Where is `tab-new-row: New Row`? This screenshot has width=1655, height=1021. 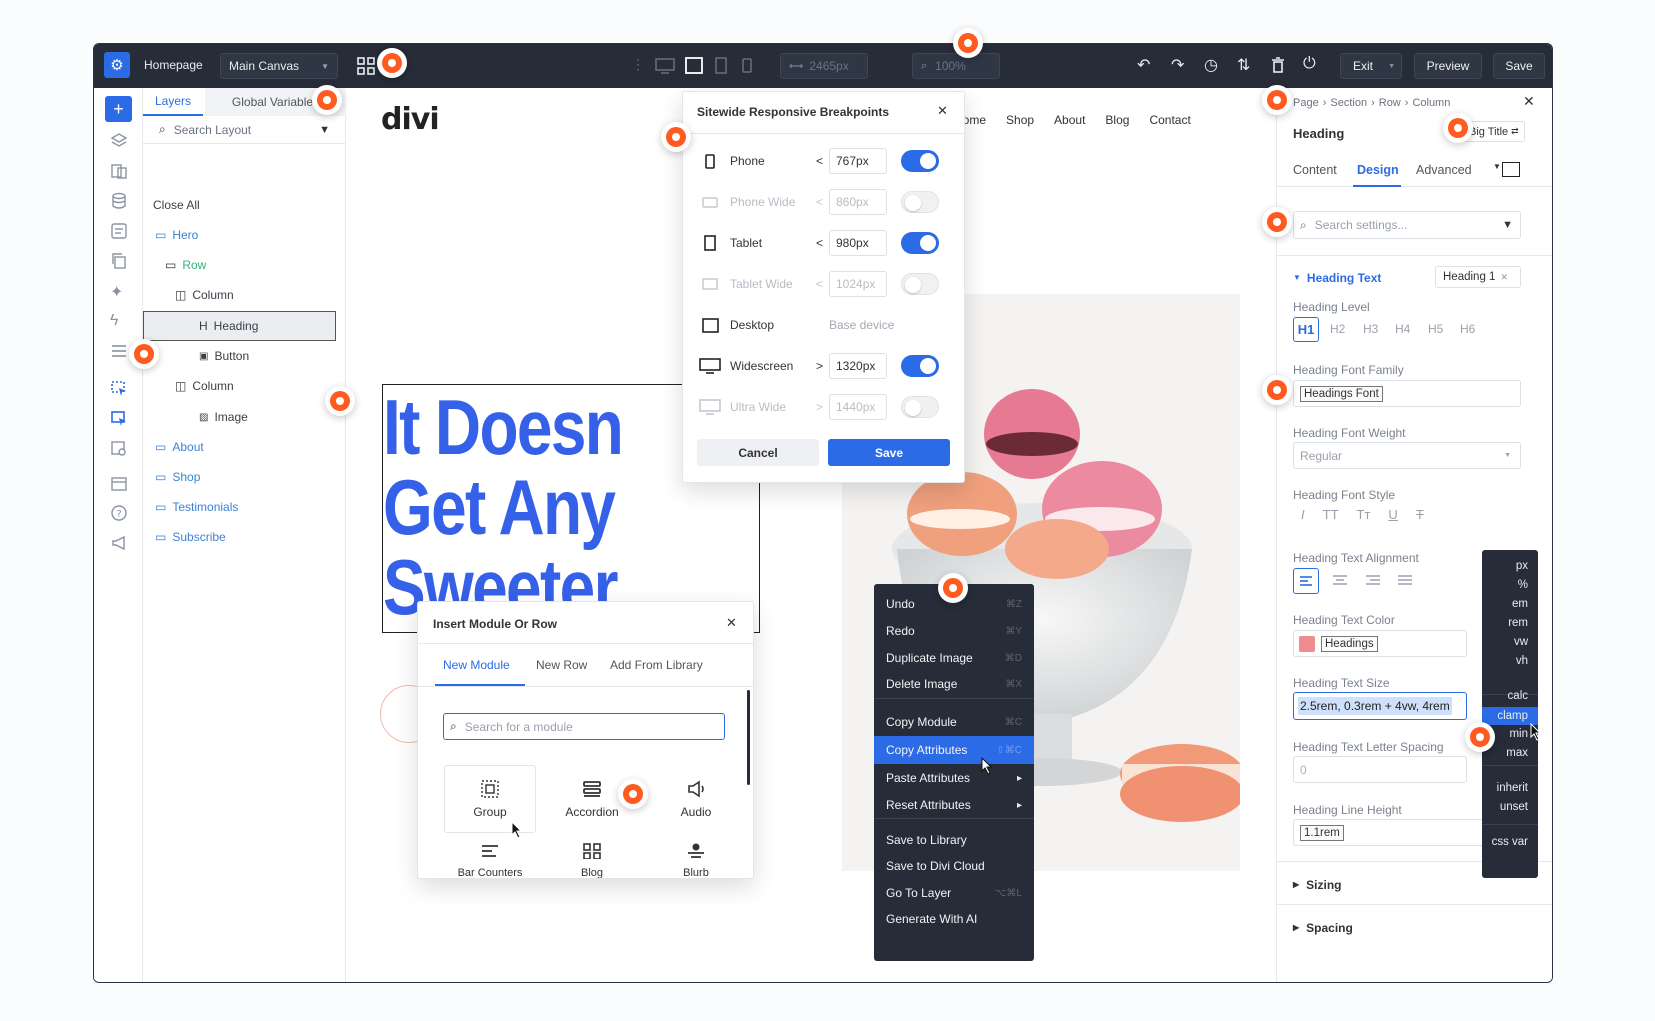
tab-new-row: New Row is located at coordinates (561, 665).